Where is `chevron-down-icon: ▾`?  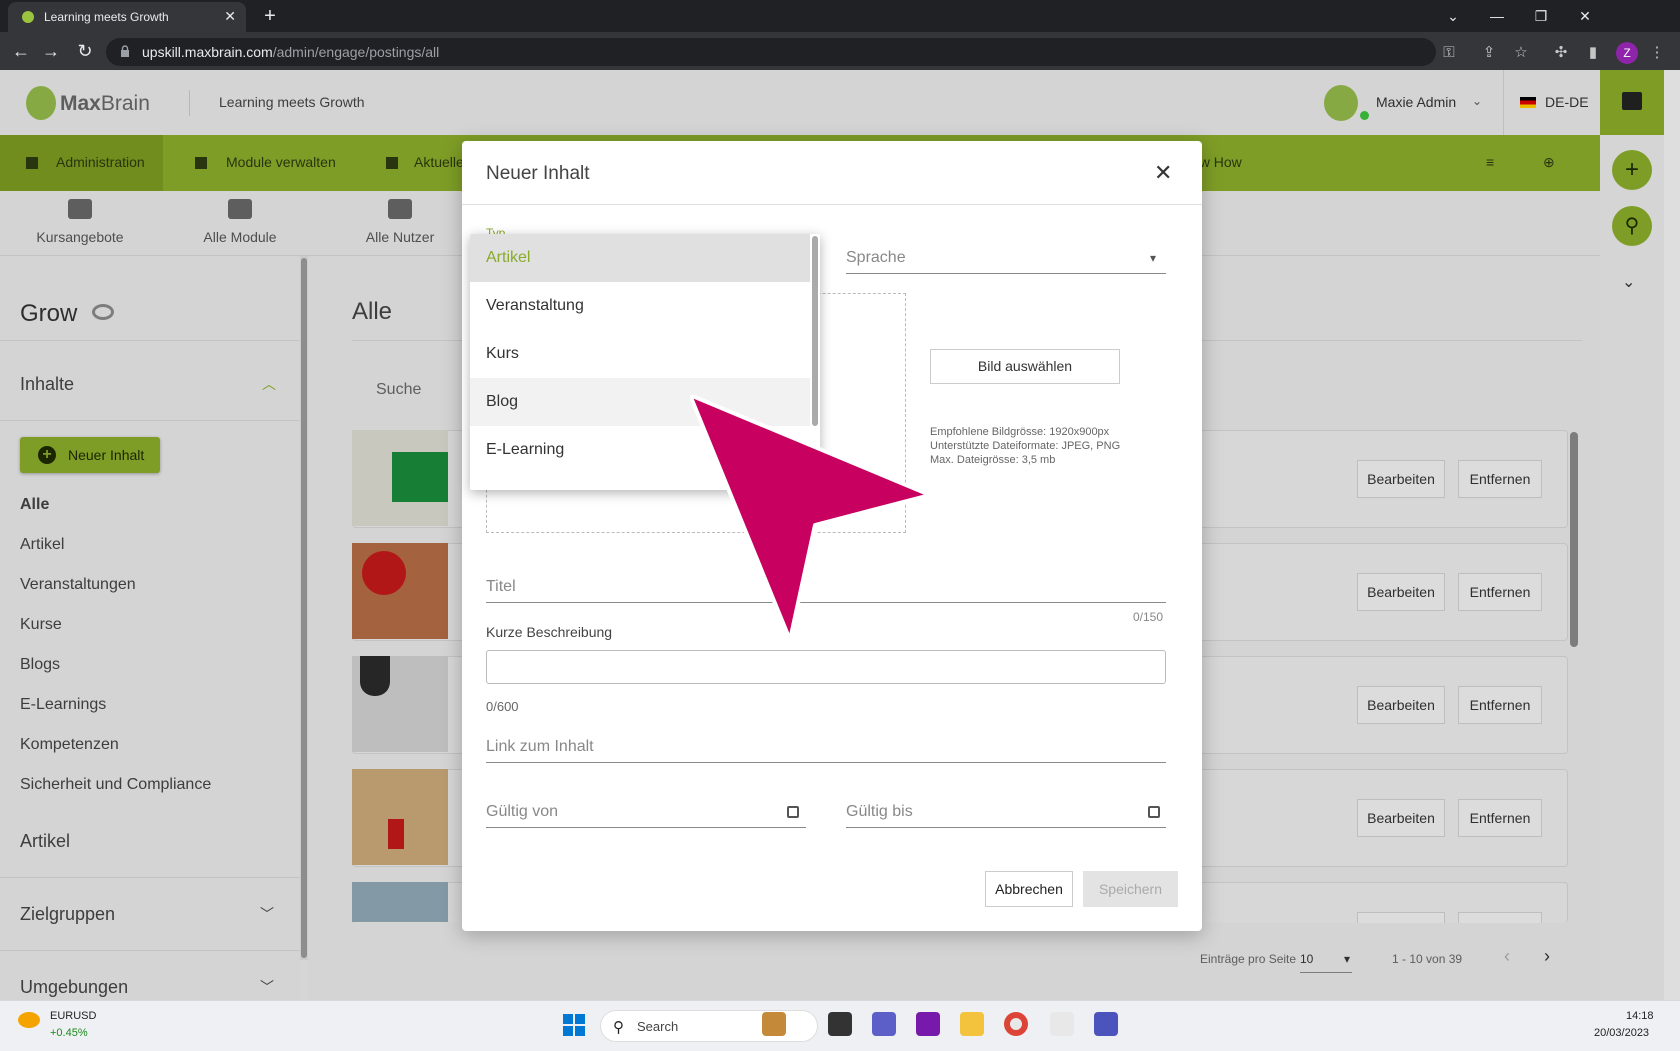 chevron-down-icon: ▾ is located at coordinates (1153, 258).